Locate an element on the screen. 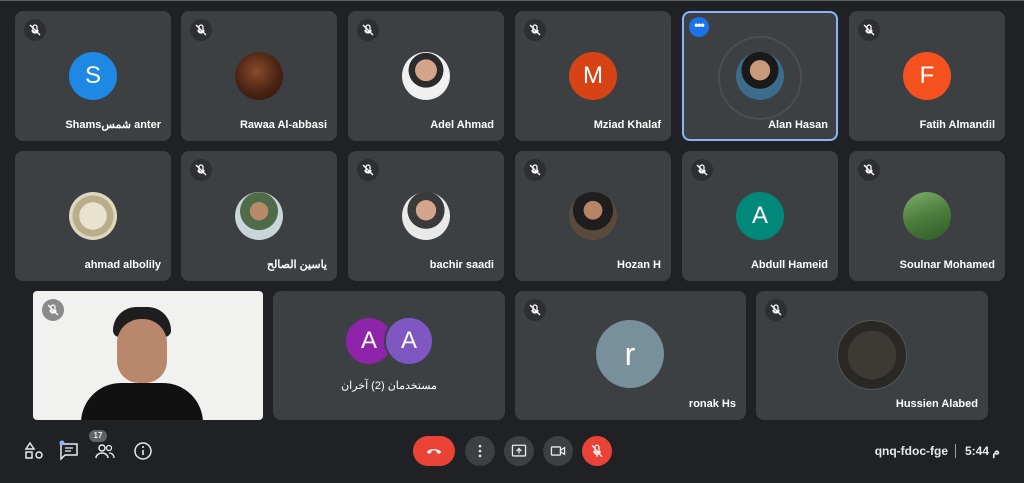 Image resolution: width=1024 pixels, height=483 pixels. participant-name: Shamsشمس anter is located at coordinates (113, 125).